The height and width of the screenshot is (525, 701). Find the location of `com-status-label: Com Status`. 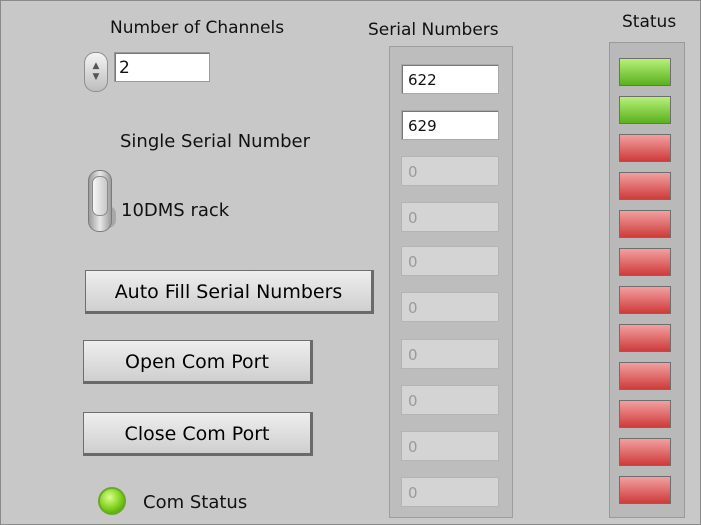

com-status-label: Com Status is located at coordinates (195, 502).